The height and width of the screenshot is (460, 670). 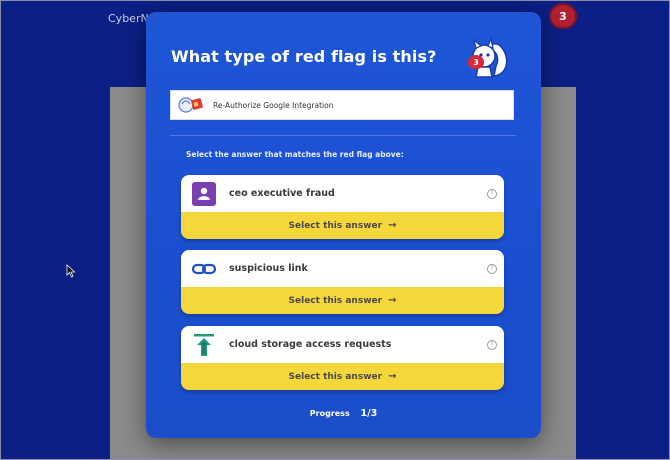 What do you see at coordinates (128, 18) in the screenshot?
I see `background-brand-text: CyberN` at bounding box center [128, 18].